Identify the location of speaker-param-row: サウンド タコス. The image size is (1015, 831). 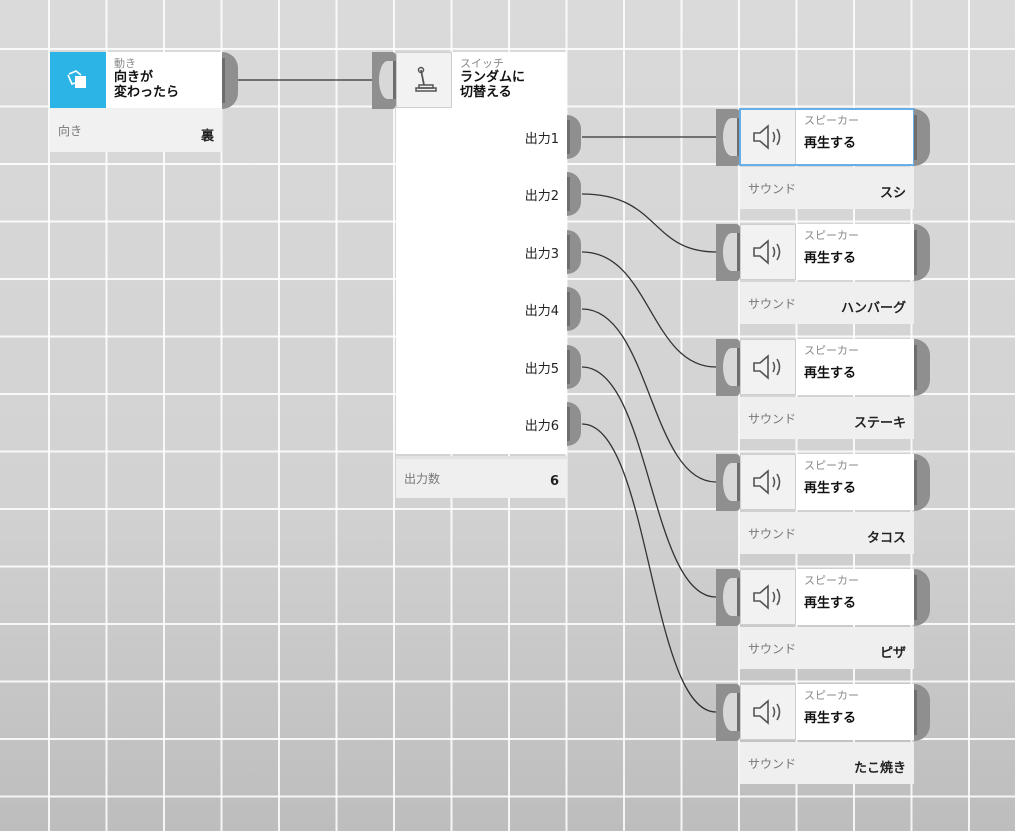
(827, 533).